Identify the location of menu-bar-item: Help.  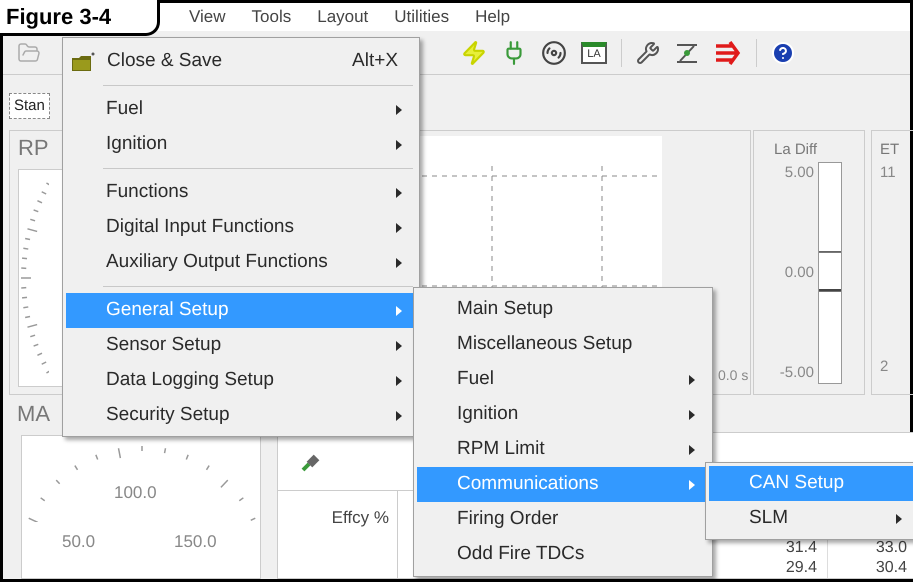
(492, 17).